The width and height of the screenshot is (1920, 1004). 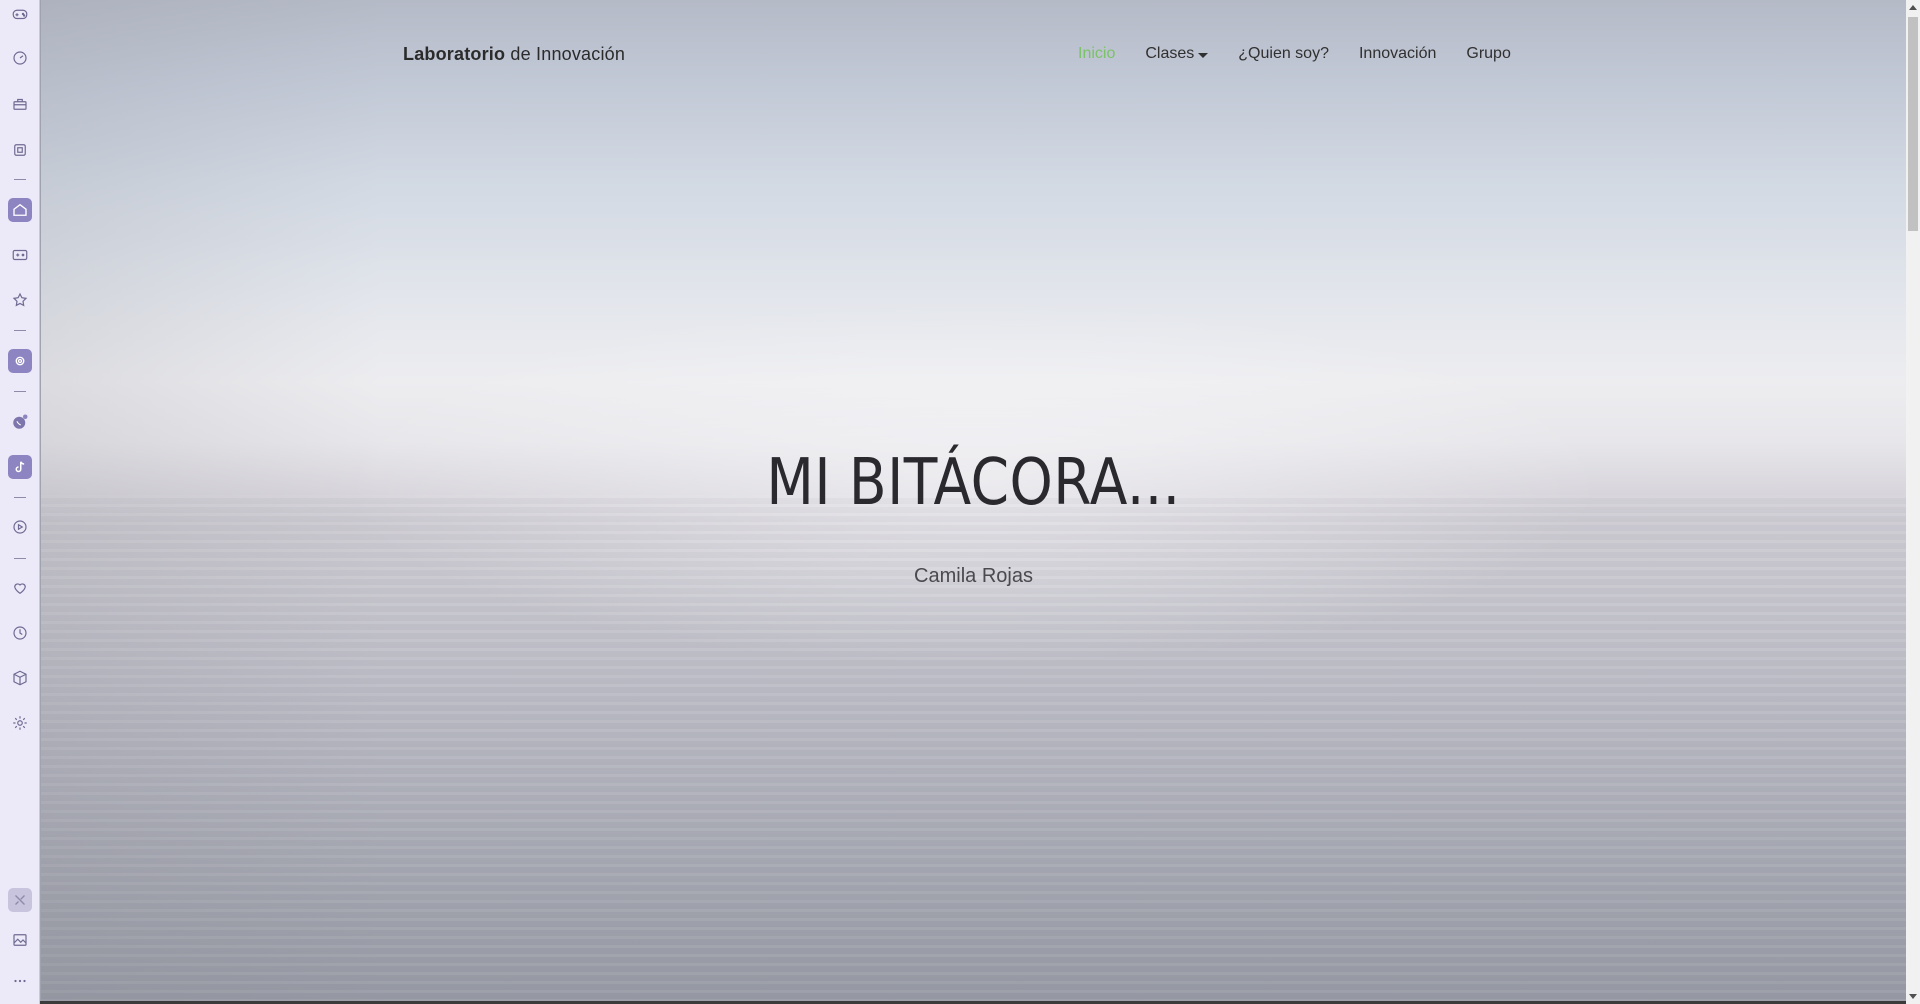 What do you see at coordinates (20, 300) in the screenshot?
I see `star-icon` at bounding box center [20, 300].